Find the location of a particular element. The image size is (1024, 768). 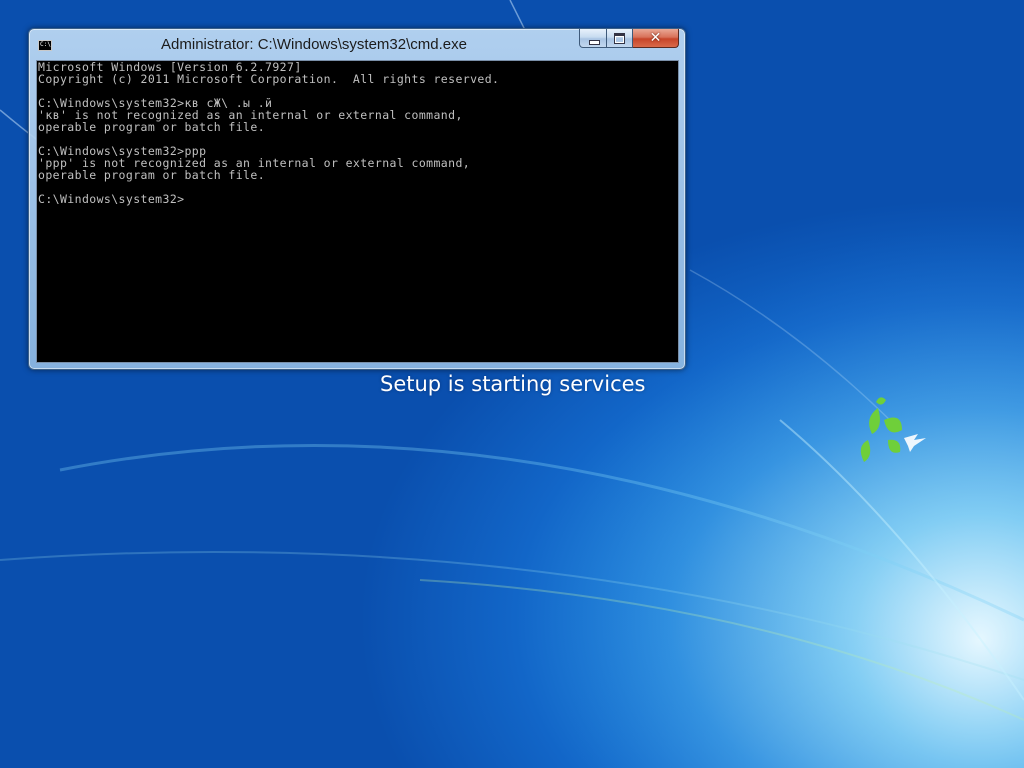

maximize-icon is located at coordinates (619, 38).